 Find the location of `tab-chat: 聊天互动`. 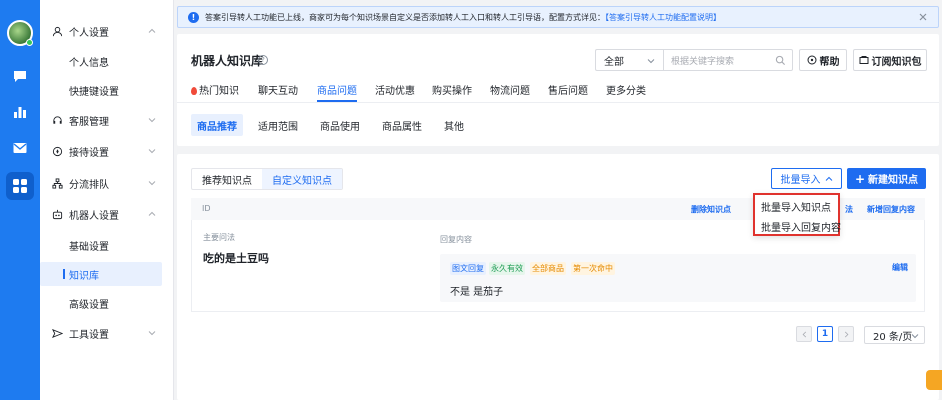

tab-chat: 聊天互动 is located at coordinates (278, 89).